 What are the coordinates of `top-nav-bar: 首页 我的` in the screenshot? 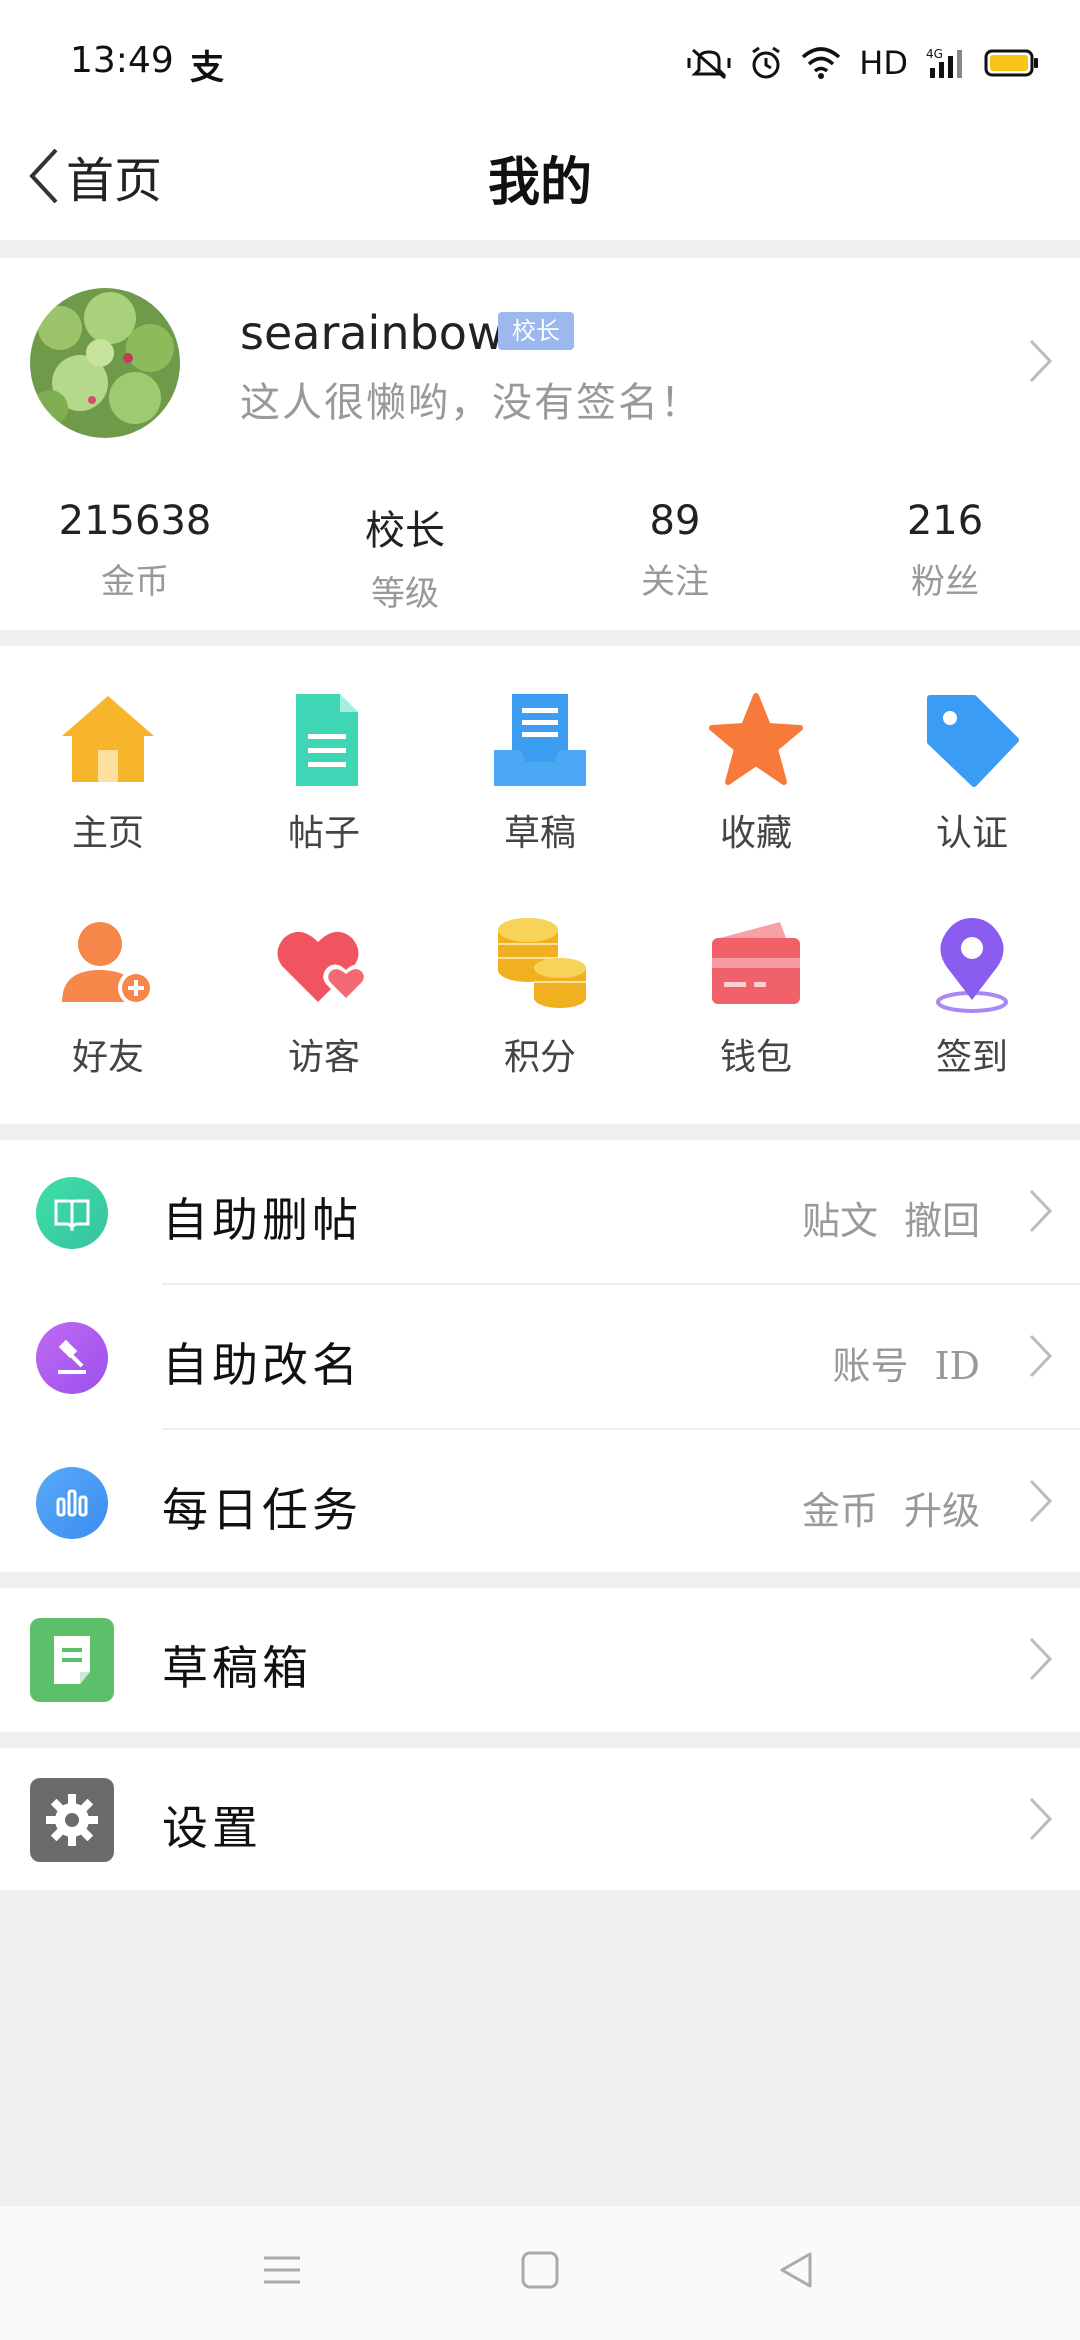 It's located at (540, 175).